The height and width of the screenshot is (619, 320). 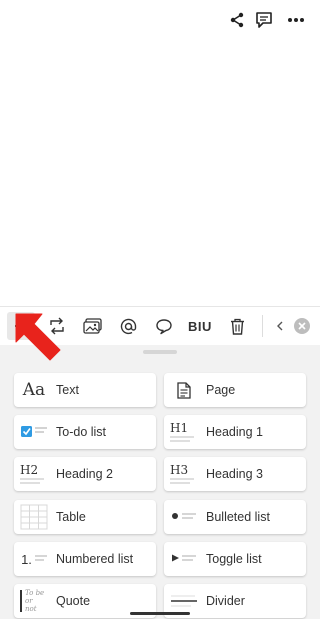 I want to click on table-icon, so click(x=34, y=517).